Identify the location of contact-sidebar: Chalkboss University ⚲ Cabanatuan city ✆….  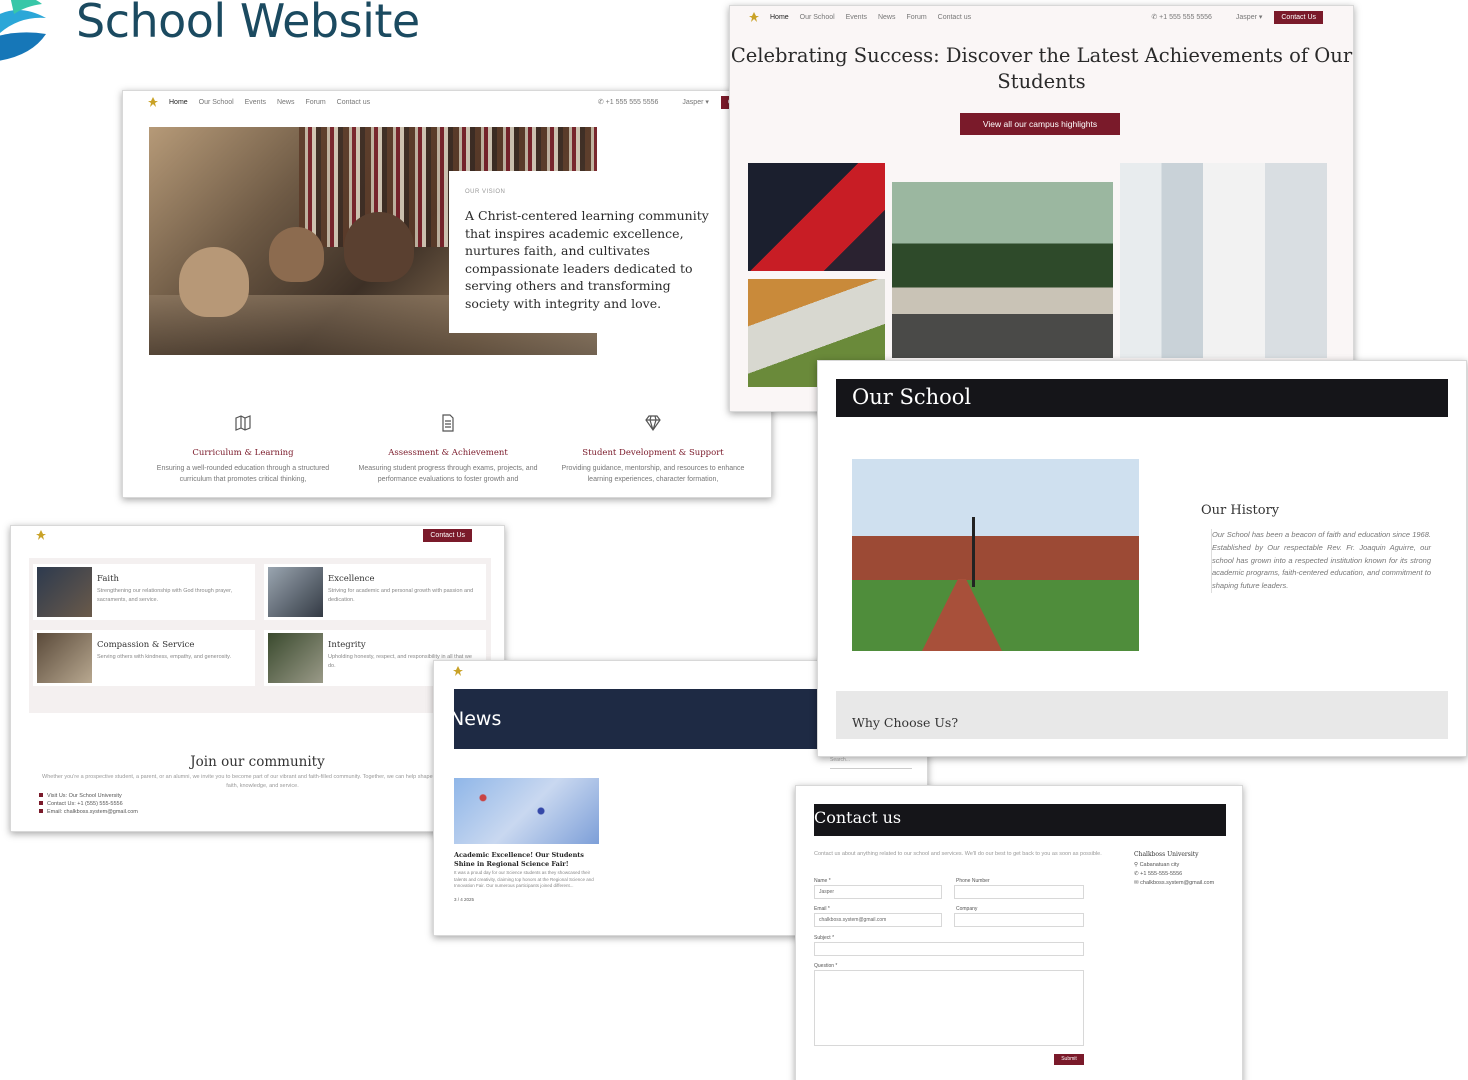
(1174, 868).